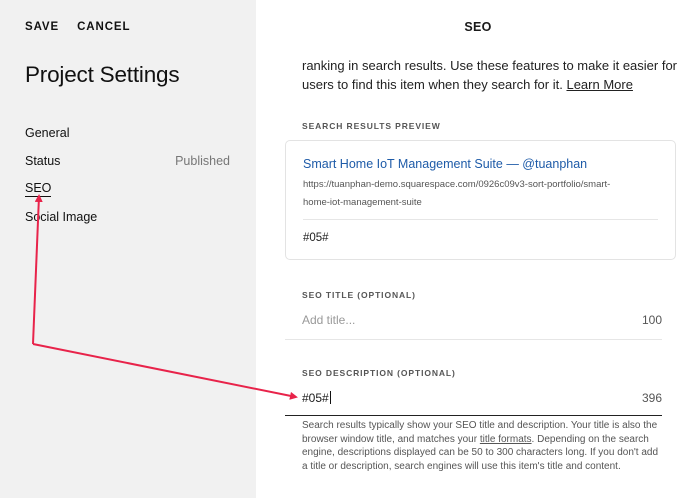 The height and width of the screenshot is (498, 700). I want to click on panel-title: SEO, so click(478, 27).